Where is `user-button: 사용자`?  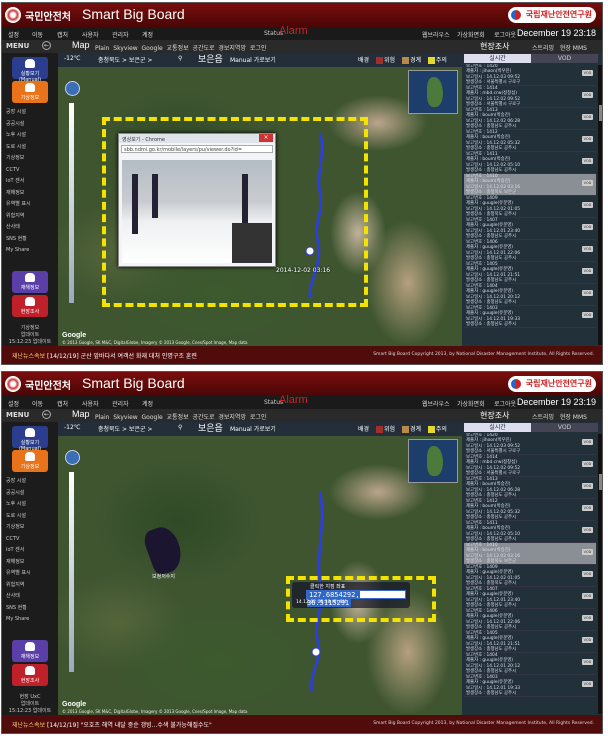 user-button: 사용자 is located at coordinates (90, 403).